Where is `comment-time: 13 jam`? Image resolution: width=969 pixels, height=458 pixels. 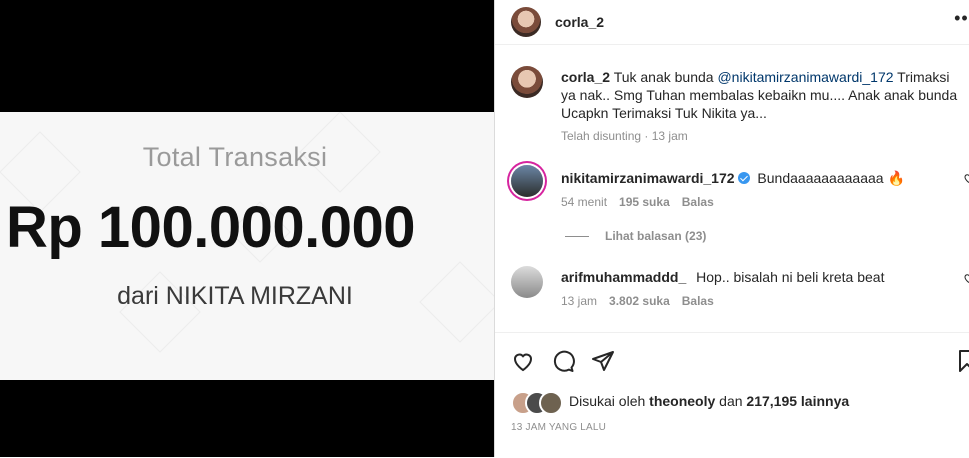 comment-time: 13 jam is located at coordinates (579, 301).